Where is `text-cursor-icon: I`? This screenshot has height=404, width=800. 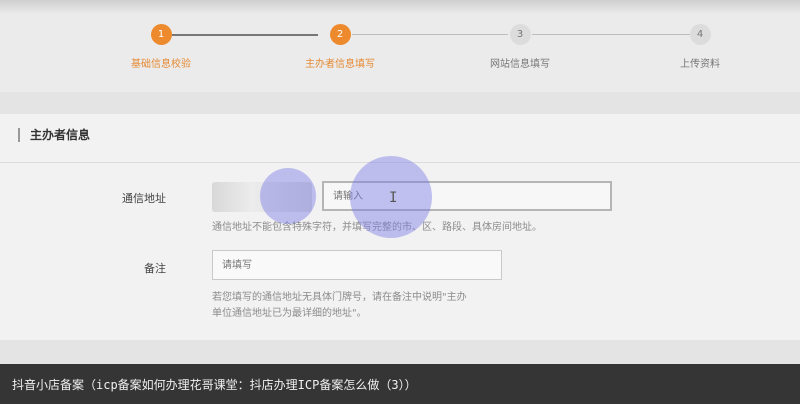 text-cursor-icon: I is located at coordinates (393, 198).